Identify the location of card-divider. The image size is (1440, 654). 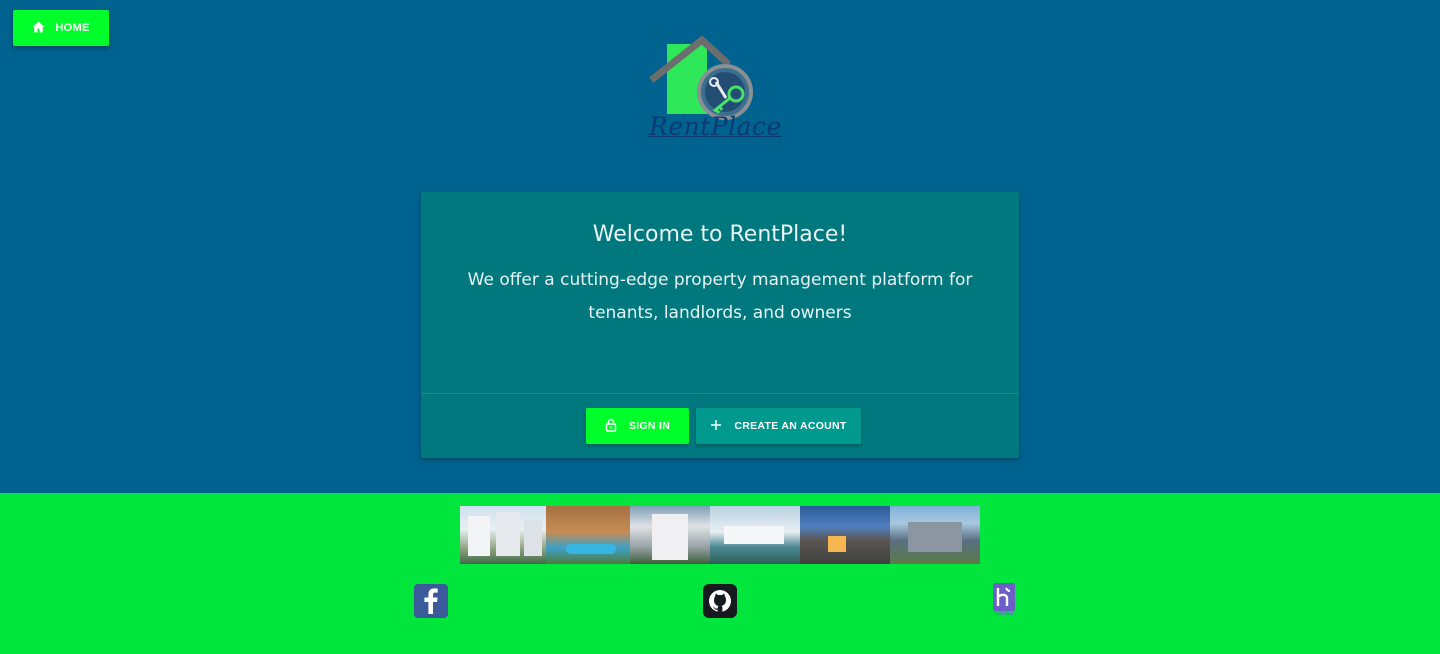
(720, 393).